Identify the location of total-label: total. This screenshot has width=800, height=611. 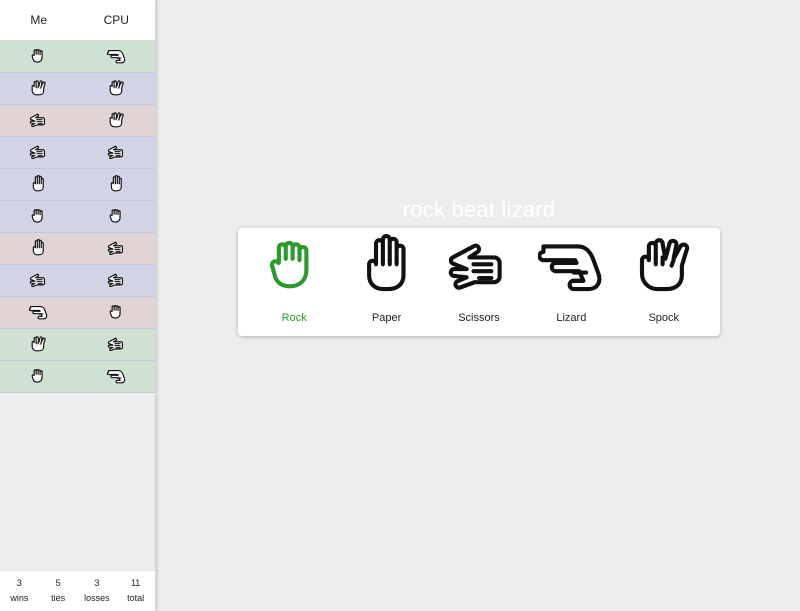
(136, 598).